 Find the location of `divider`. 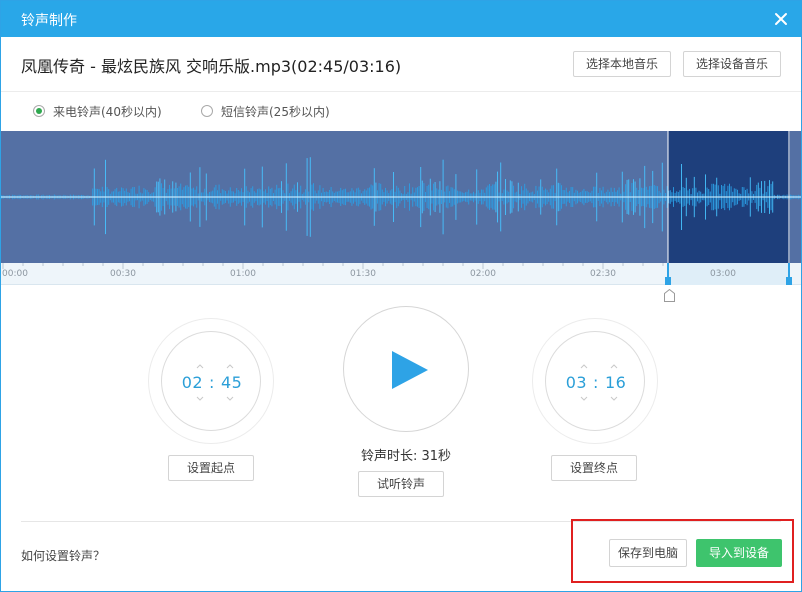

divider is located at coordinates (401, 91).